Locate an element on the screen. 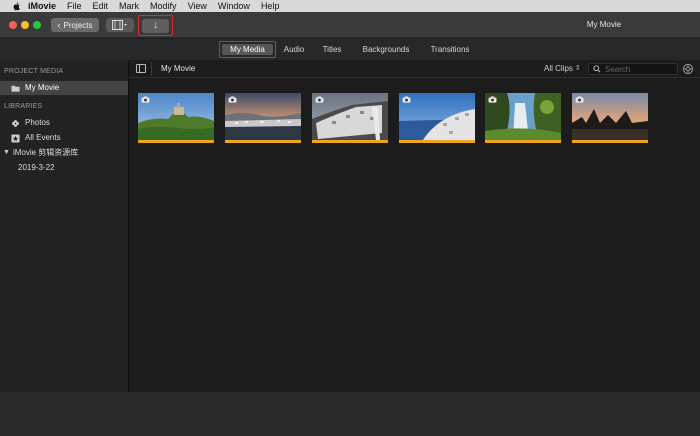 Image resolution: width=700 pixels, height=436 pixels. viewer-area is located at coordinates (350, 414).